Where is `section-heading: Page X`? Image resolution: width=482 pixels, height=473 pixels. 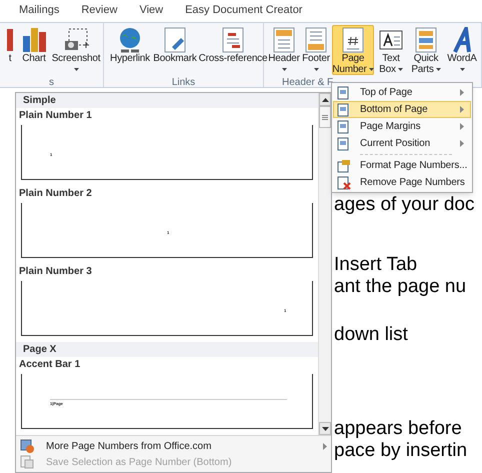 section-heading: Page X is located at coordinates (39, 349).